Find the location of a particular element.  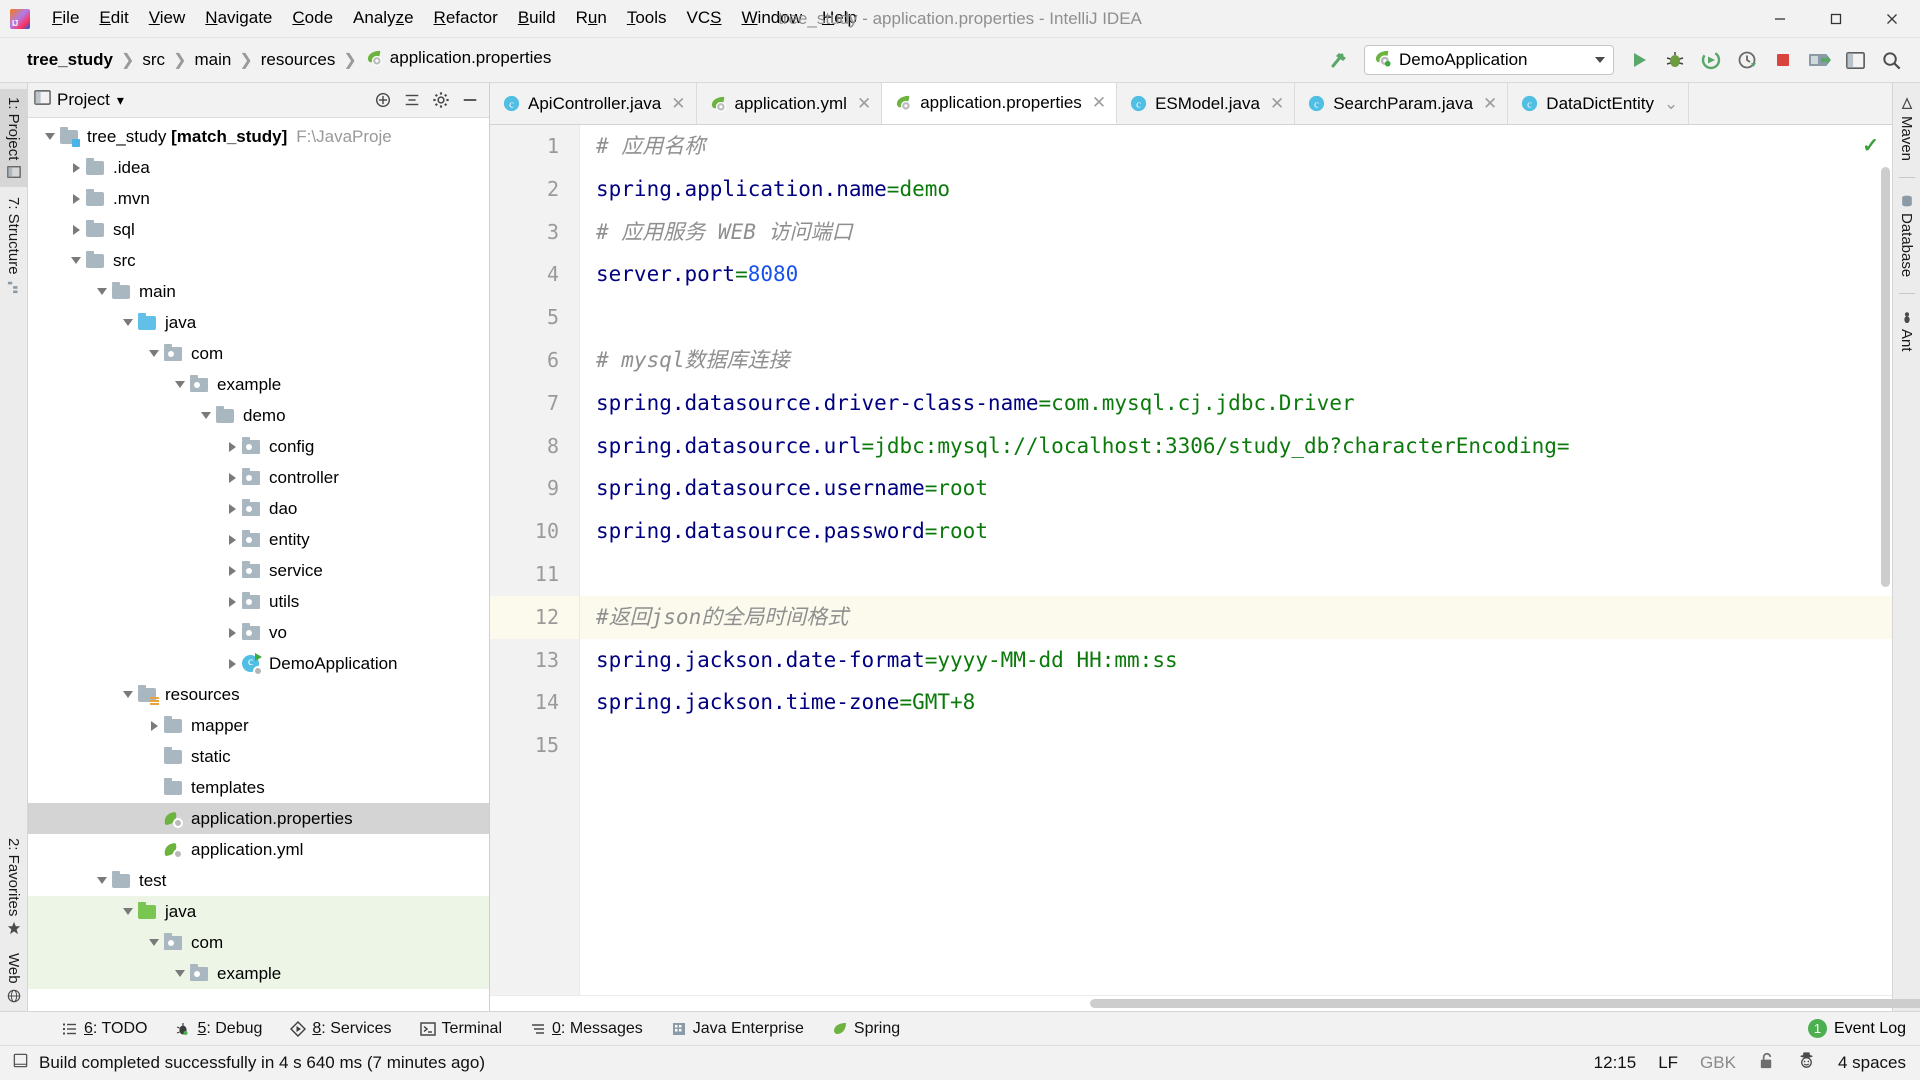

editor-vertical-scrollbar is located at coordinates (1885, 377).